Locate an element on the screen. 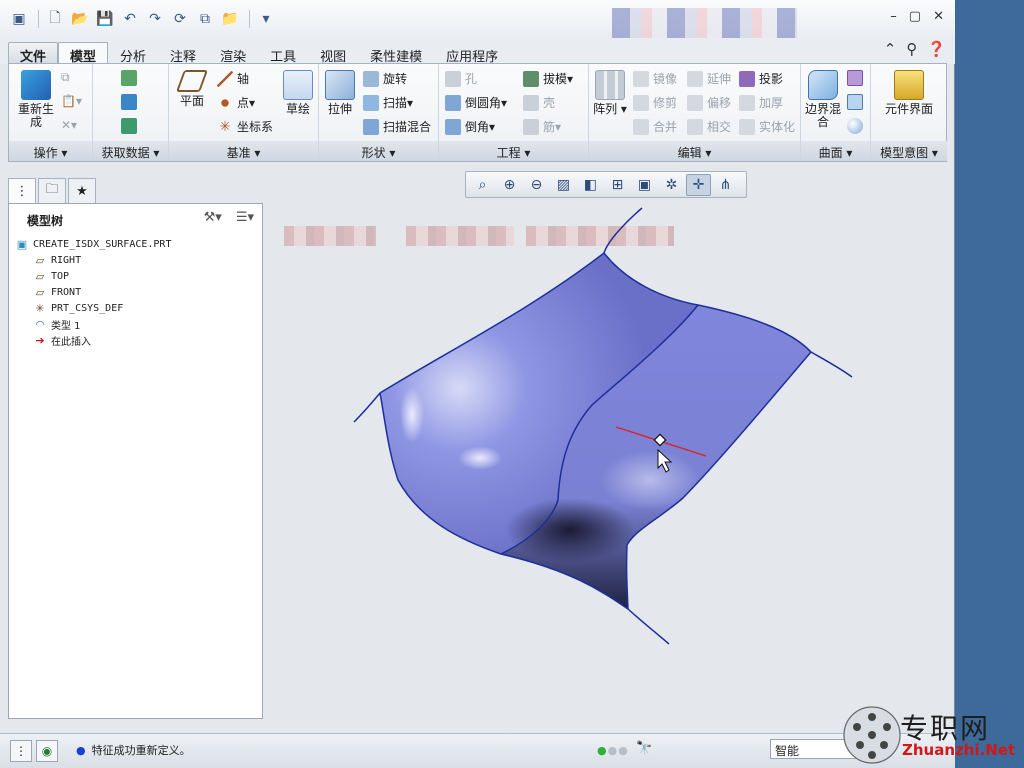 The width and height of the screenshot is (1024, 768). project-button: 投影 is located at coordinates (761, 78).